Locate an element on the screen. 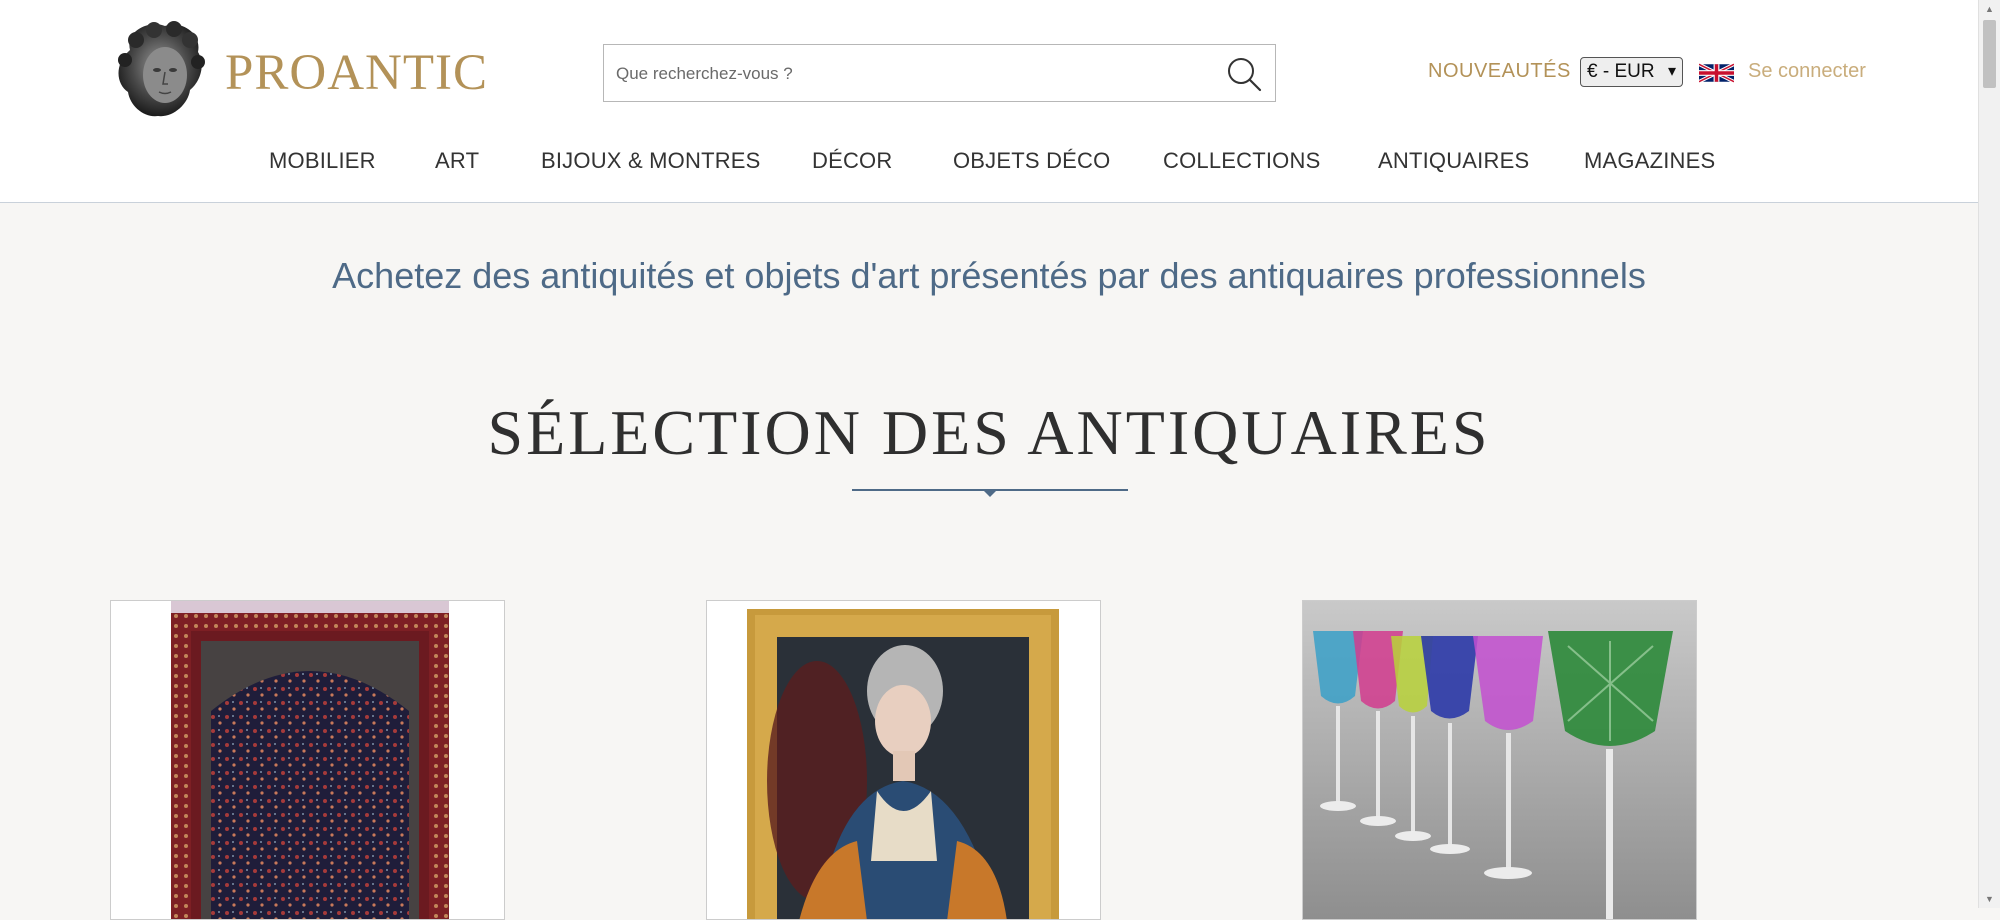 The width and height of the screenshot is (2000, 920). framed-portrait-painting-image is located at coordinates (903, 760).